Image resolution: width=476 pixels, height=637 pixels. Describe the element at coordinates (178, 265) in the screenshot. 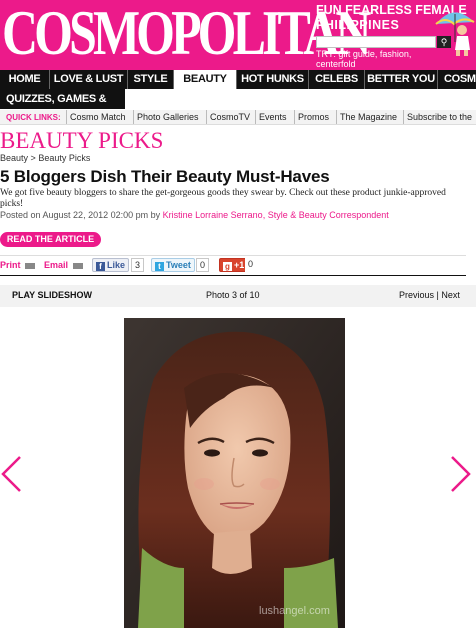

I see `tweet-label: Tweet` at that location.